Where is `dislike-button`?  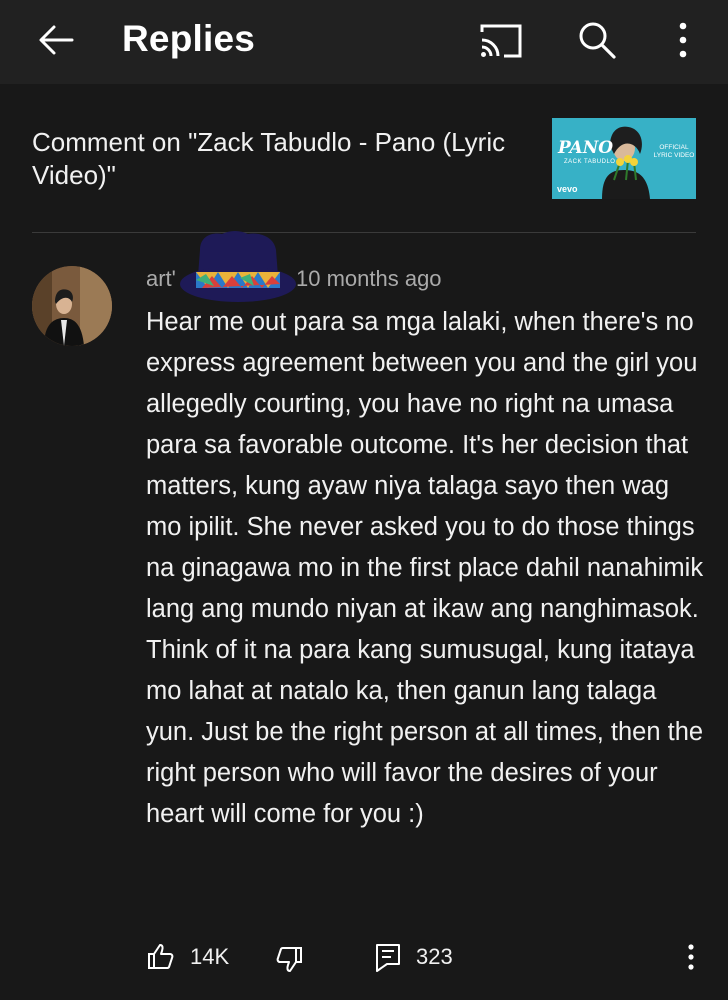 dislike-button is located at coordinates (290, 960).